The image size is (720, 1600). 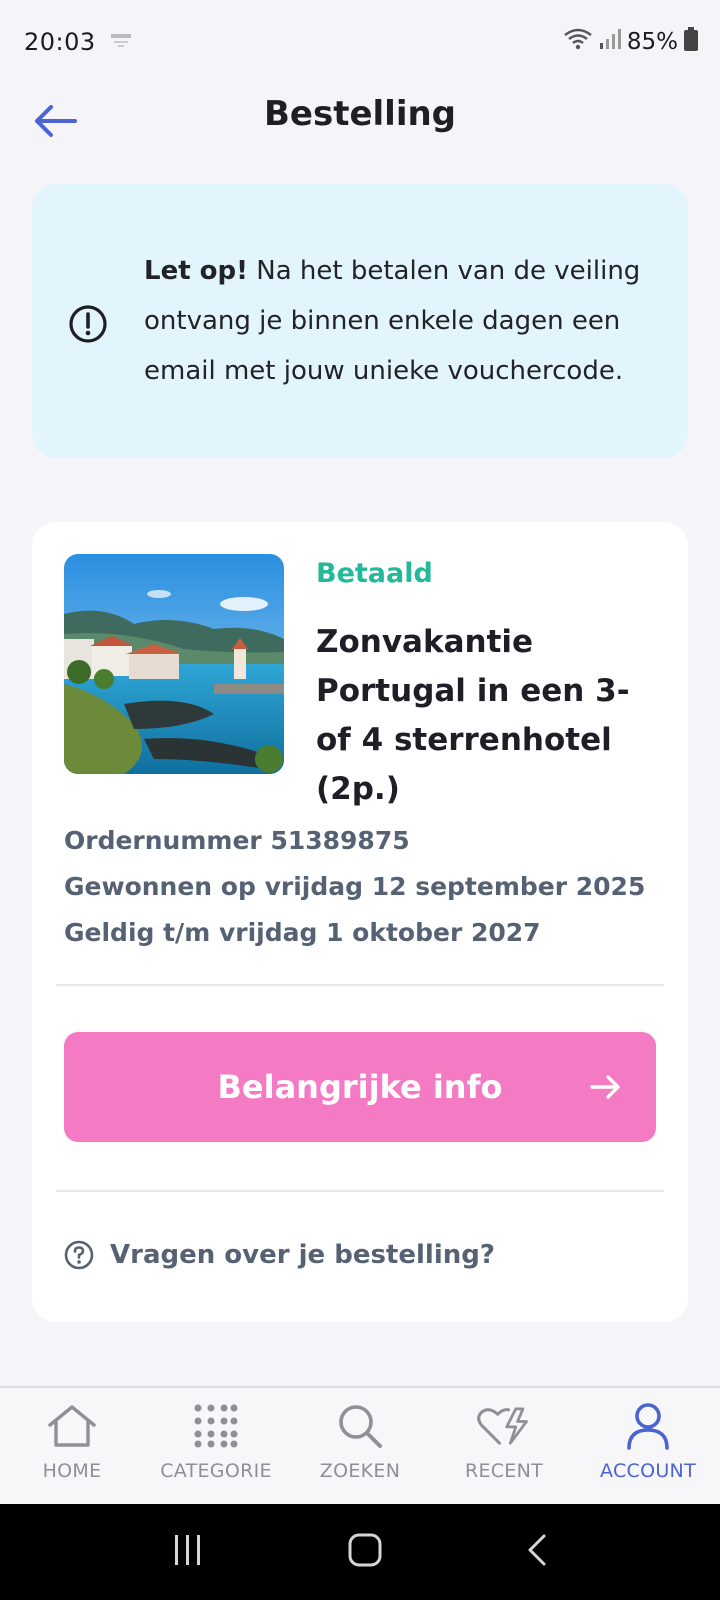 What do you see at coordinates (72, 1471) in the screenshot?
I see `nav-label-home: HOME` at bounding box center [72, 1471].